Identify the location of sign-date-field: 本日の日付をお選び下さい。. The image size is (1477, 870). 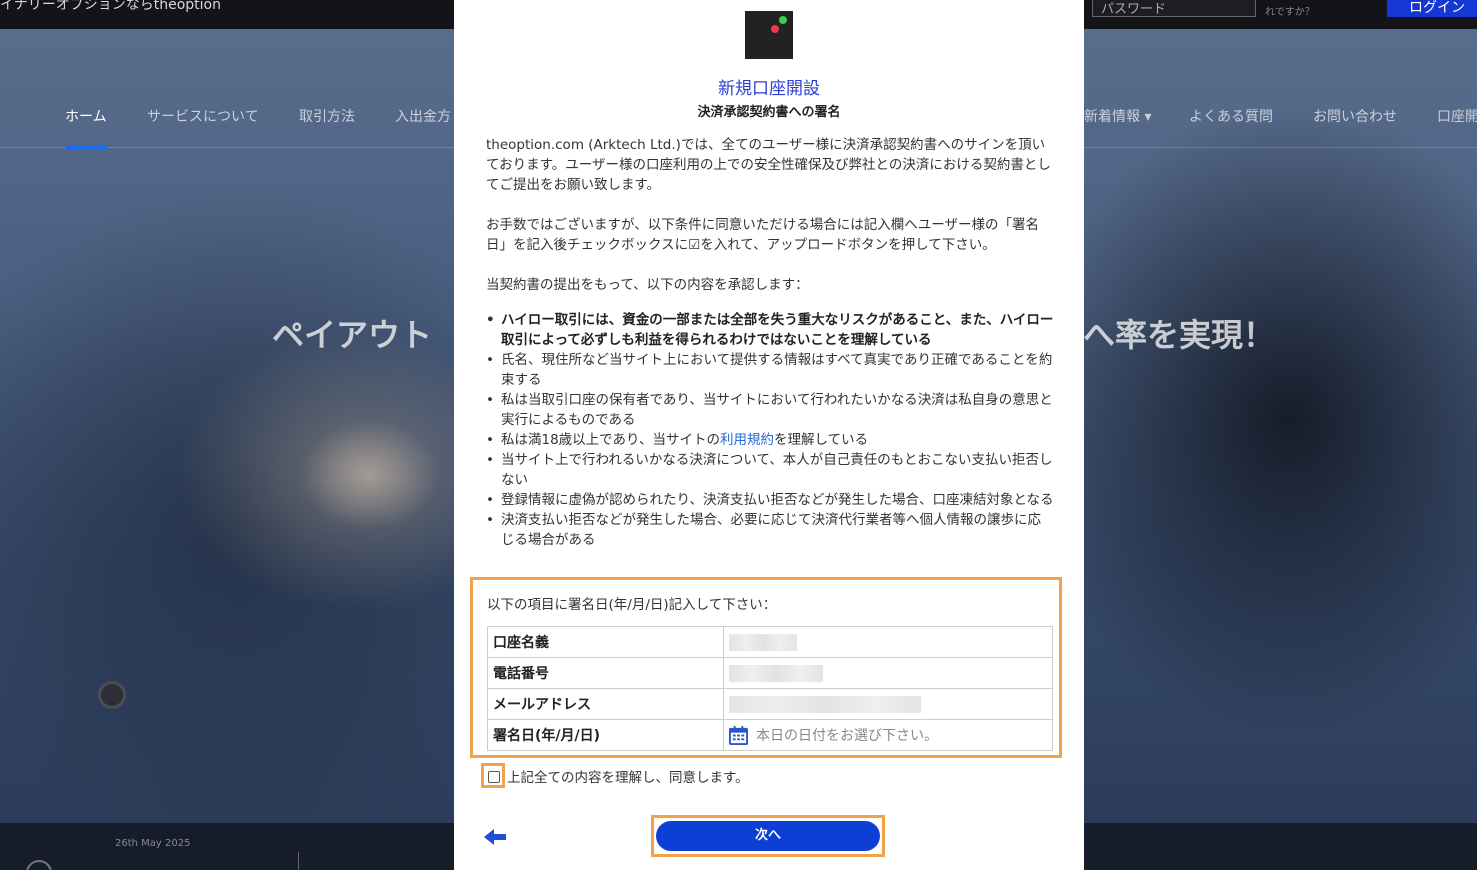
(888, 735).